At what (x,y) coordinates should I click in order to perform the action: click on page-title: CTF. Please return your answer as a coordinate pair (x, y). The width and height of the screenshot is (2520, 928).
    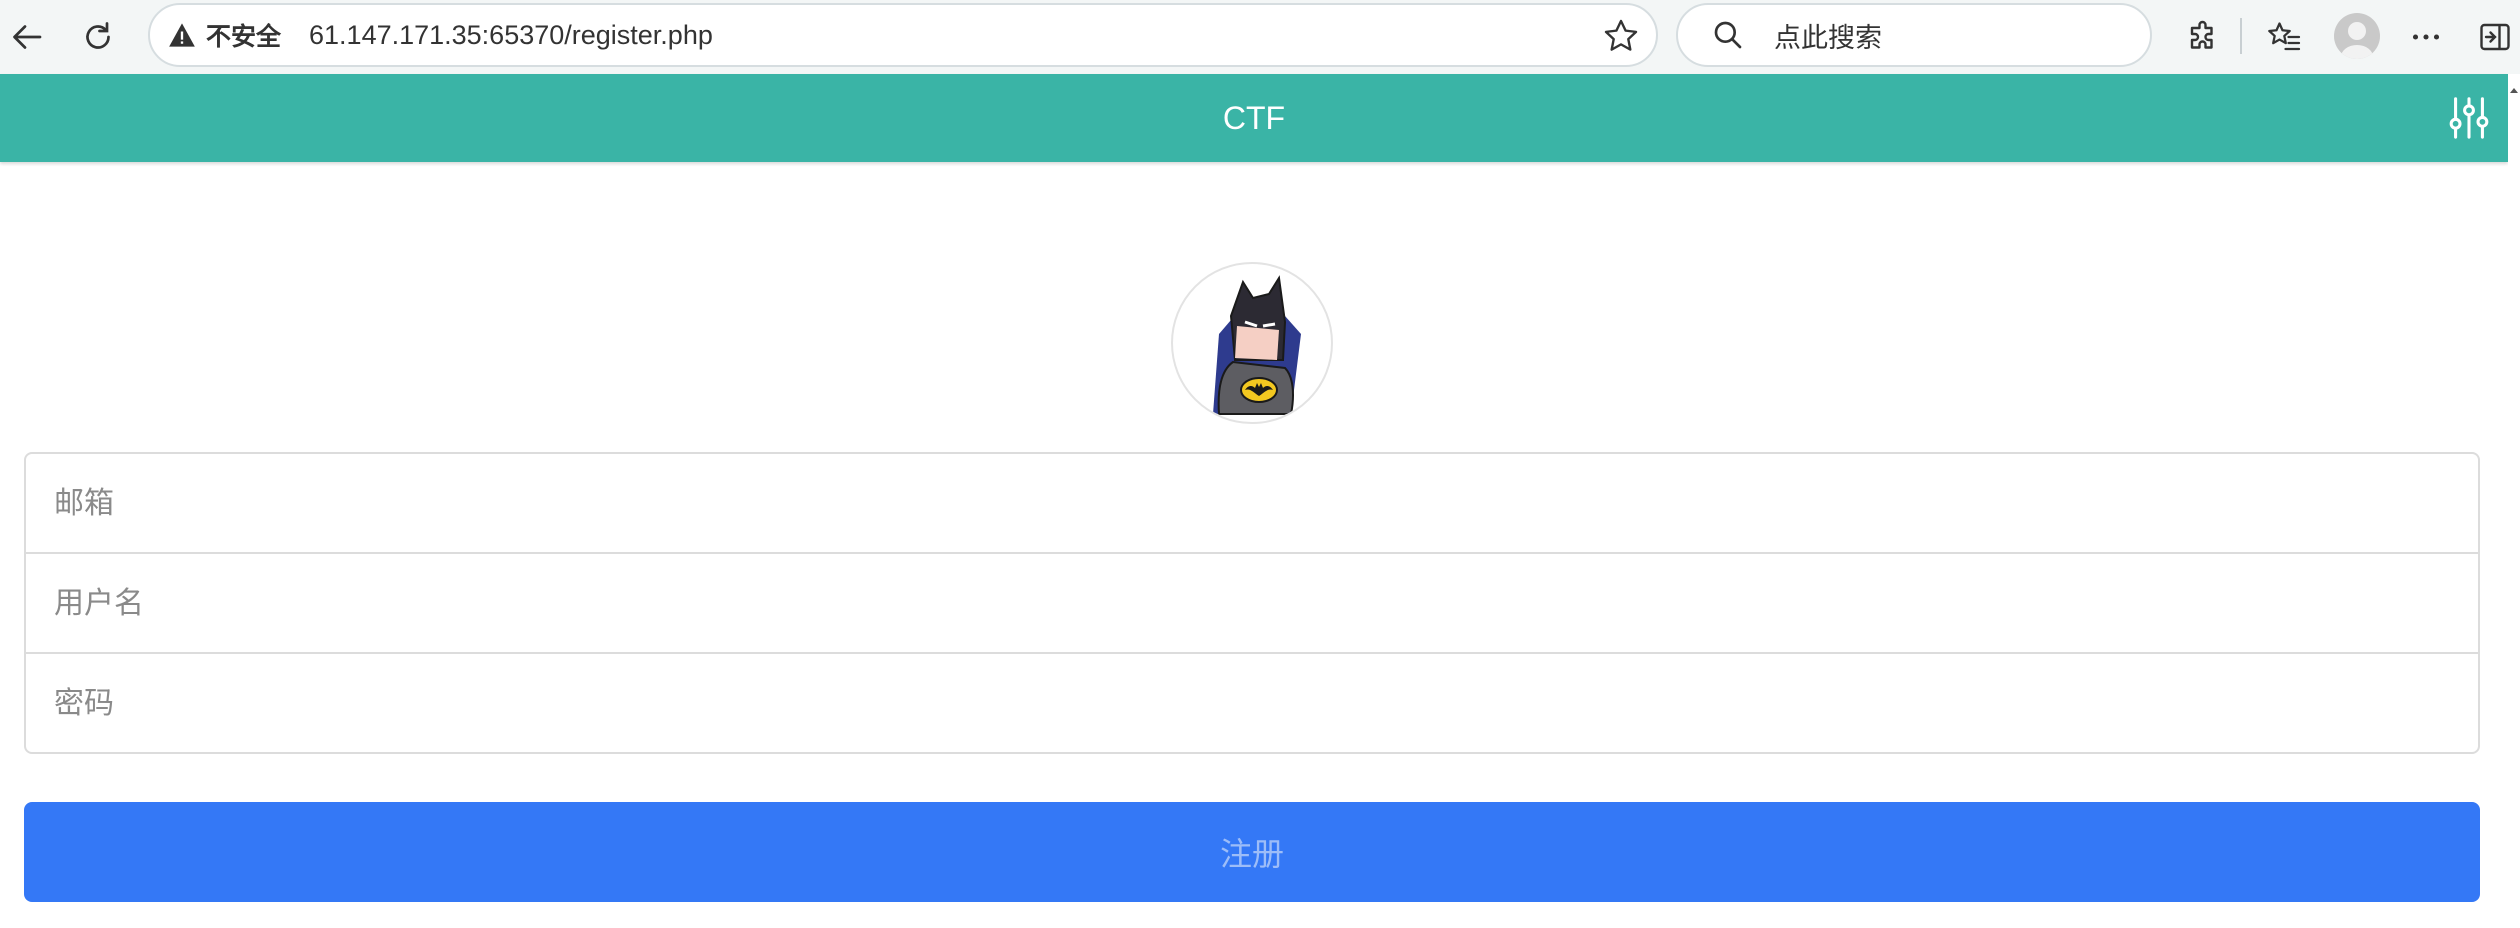
    Looking at the image, I should click on (1254, 118).